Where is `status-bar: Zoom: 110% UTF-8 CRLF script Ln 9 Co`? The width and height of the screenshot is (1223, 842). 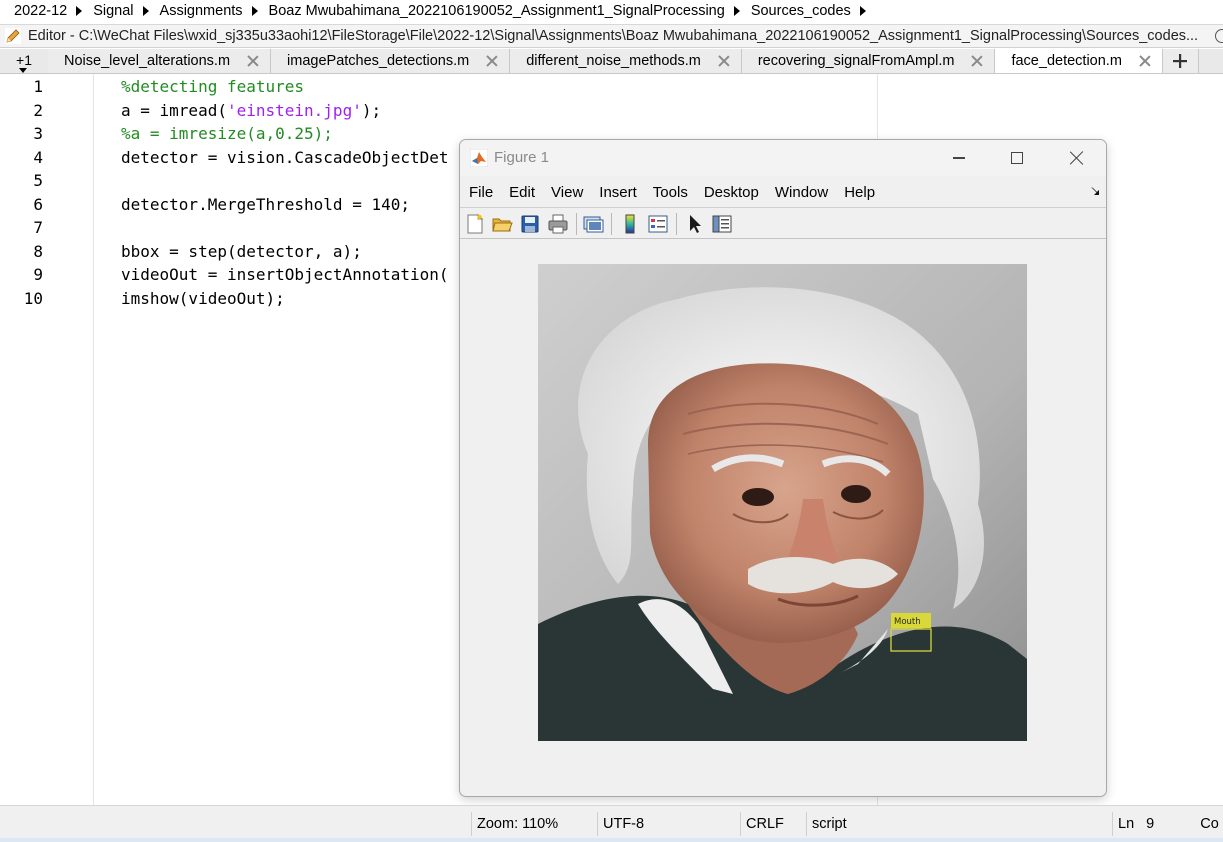 status-bar: Zoom: 110% UTF-8 CRLF script Ln 9 Co is located at coordinates (611, 823).